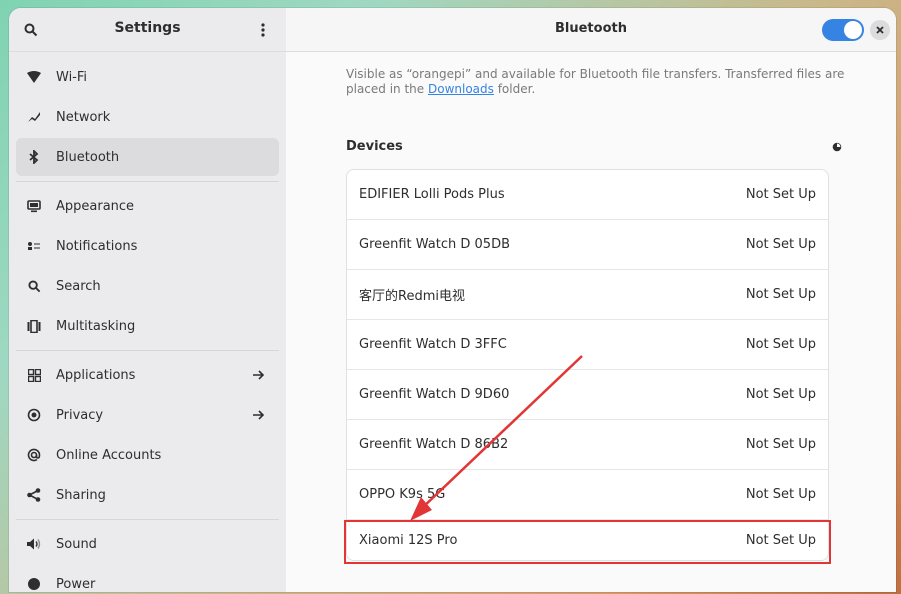  Describe the element at coordinates (147, 375) in the screenshot. I see `sidebar-item-applications: Applications` at that location.